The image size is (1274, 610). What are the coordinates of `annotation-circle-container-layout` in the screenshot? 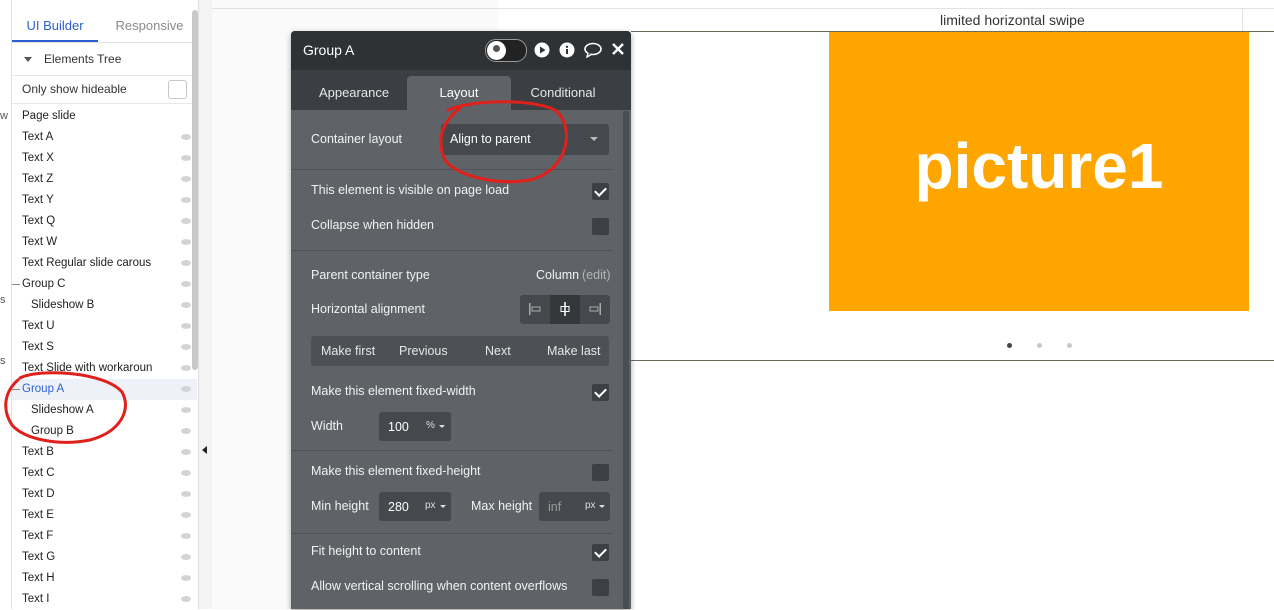 It's located at (503, 142).